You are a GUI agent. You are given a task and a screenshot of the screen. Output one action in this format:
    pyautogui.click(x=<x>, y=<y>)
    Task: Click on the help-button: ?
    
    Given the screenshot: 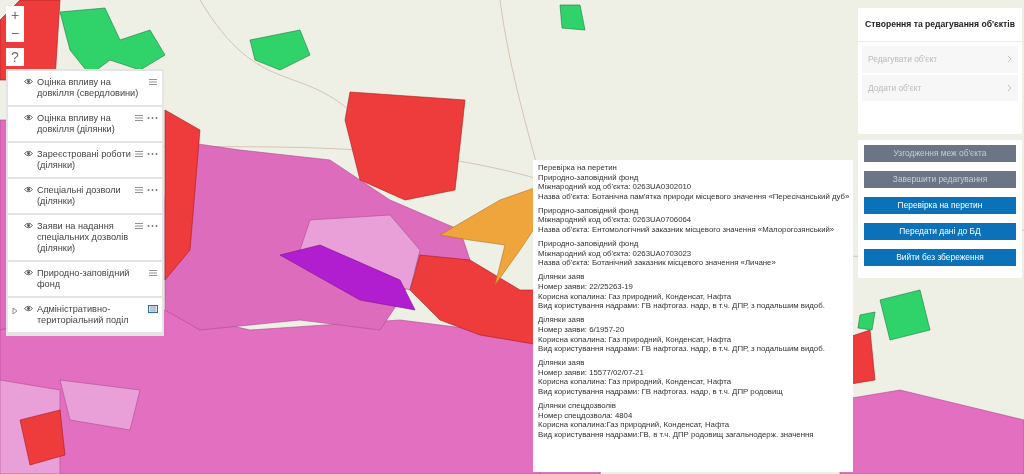 What is the action you would take?
    pyautogui.click(x=15, y=57)
    